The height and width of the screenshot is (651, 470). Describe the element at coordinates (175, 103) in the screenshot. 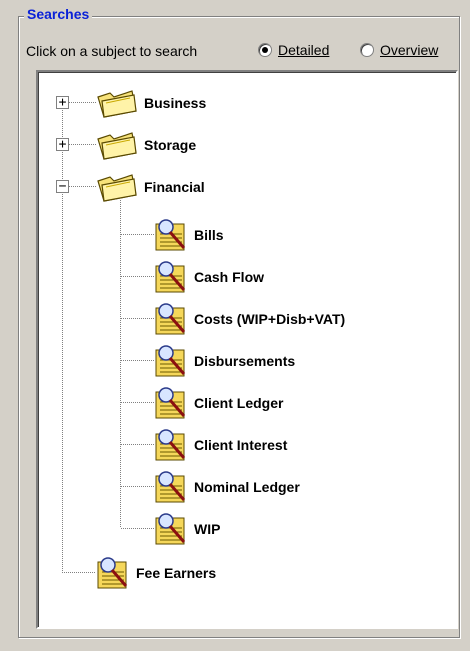

I see `tree-item-label: Business` at that location.